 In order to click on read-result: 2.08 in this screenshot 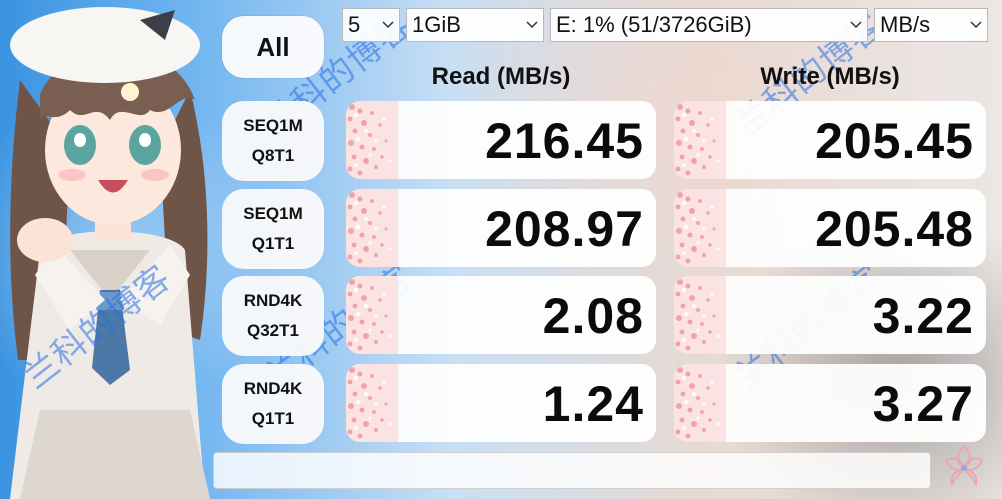, I will do `click(501, 315)`.